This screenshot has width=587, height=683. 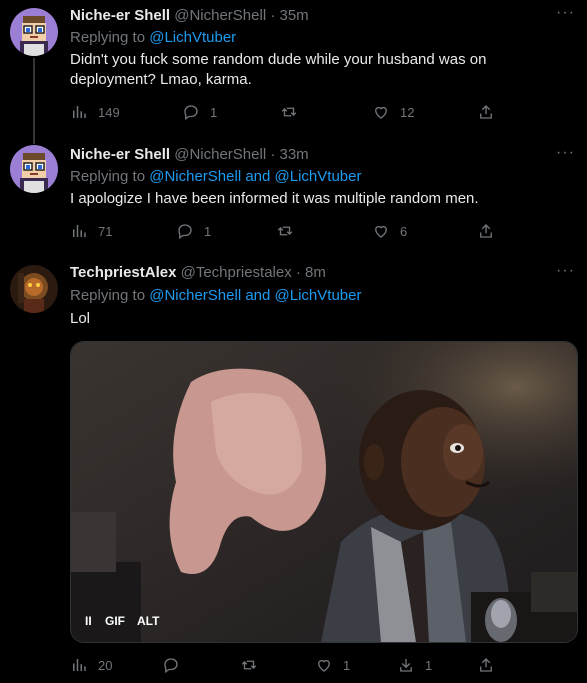 What do you see at coordinates (389, 231) in the screenshot?
I see `like-button: 6` at bounding box center [389, 231].